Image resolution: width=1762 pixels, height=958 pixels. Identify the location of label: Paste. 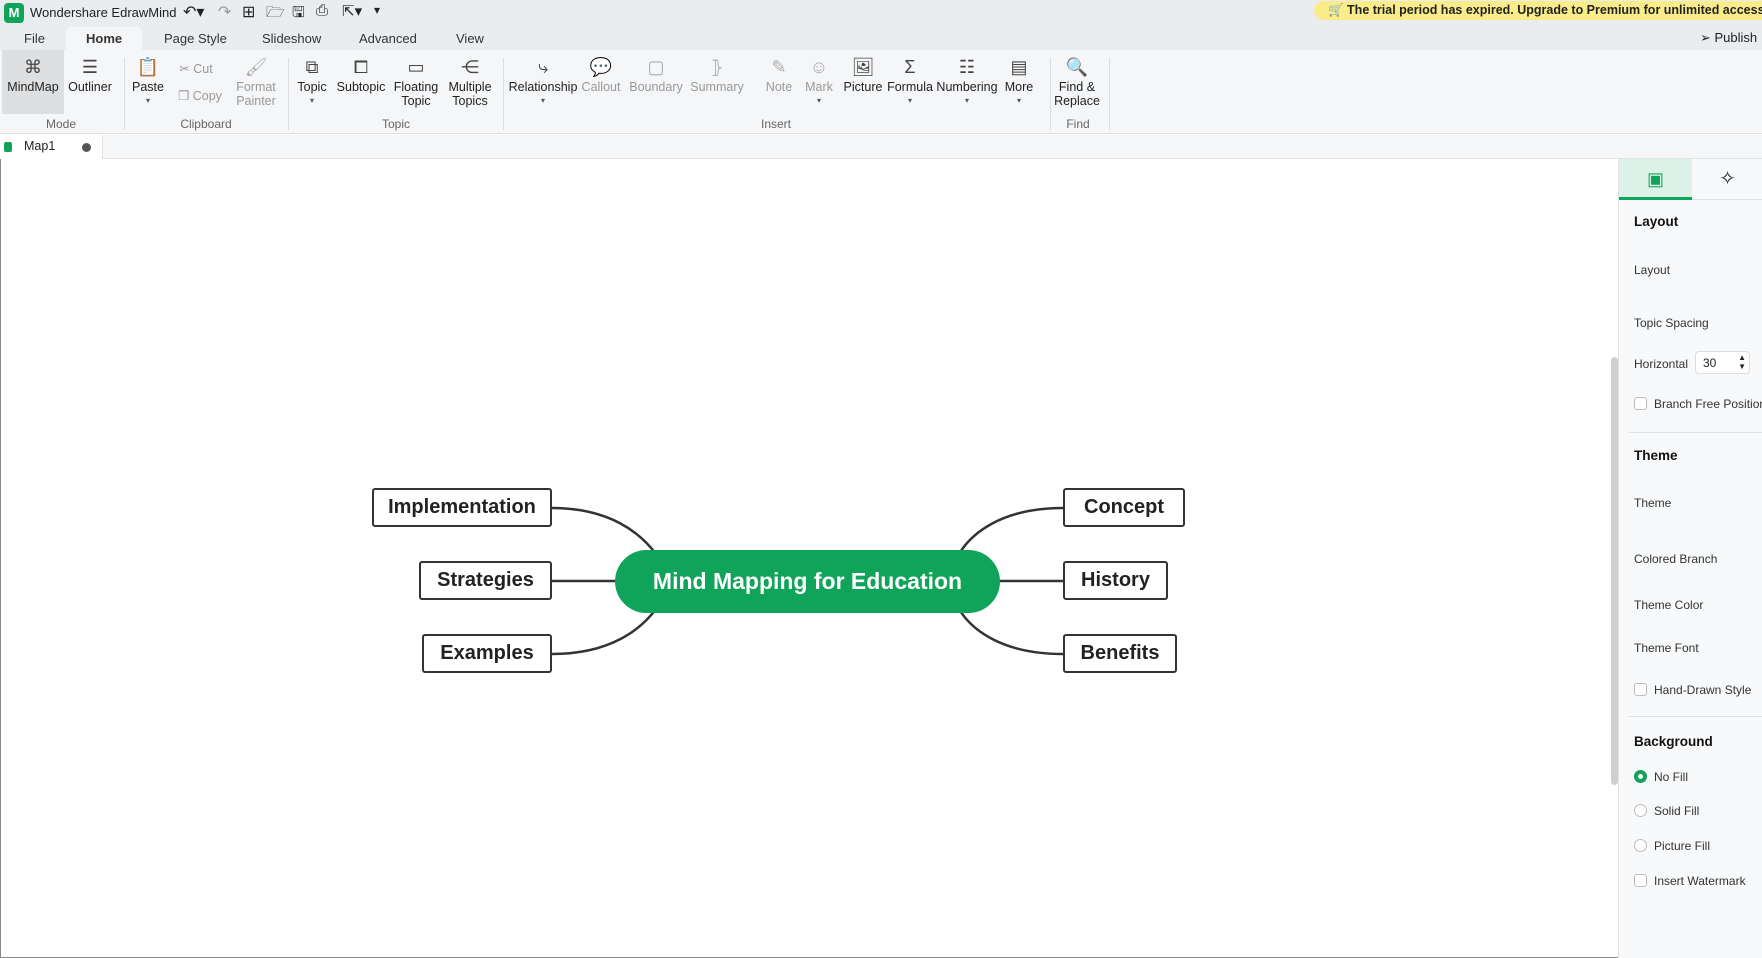
(148, 87).